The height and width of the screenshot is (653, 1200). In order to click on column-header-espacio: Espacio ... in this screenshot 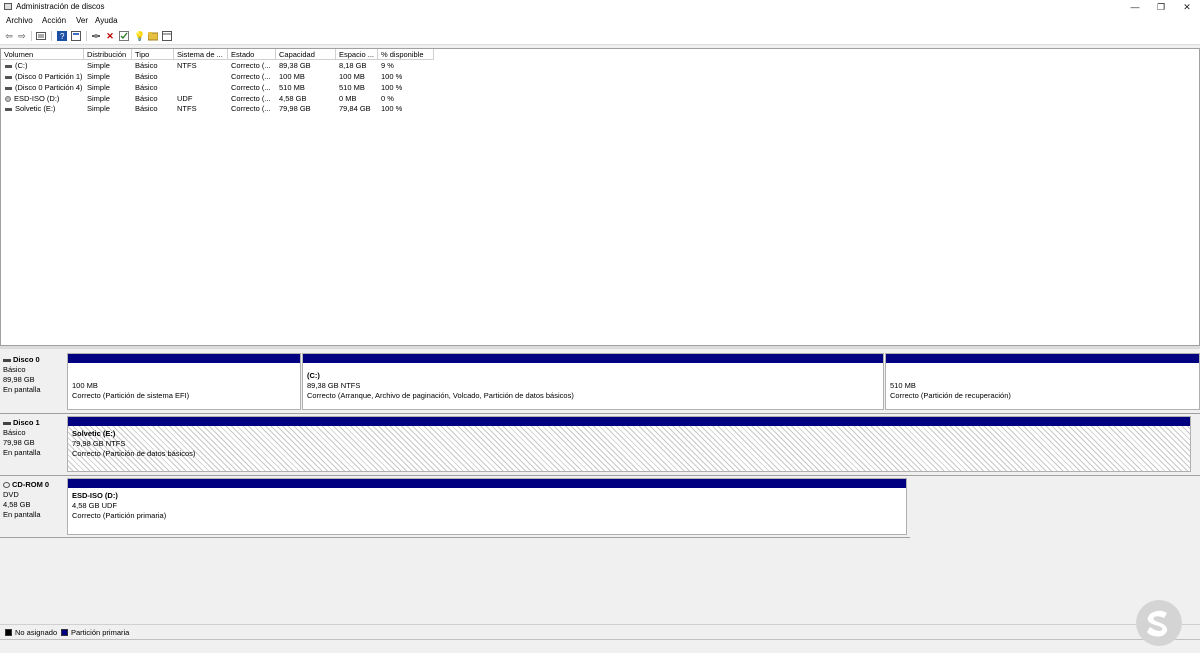, I will do `click(357, 54)`.